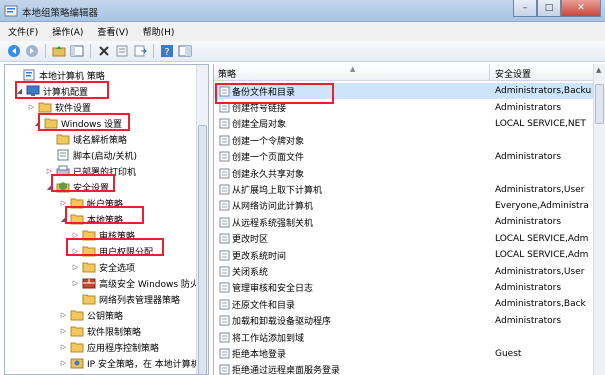 The image size is (605, 375). What do you see at coordinates (72, 76) in the screenshot?
I see `tree-item-label: 本地计算机 策略` at bounding box center [72, 76].